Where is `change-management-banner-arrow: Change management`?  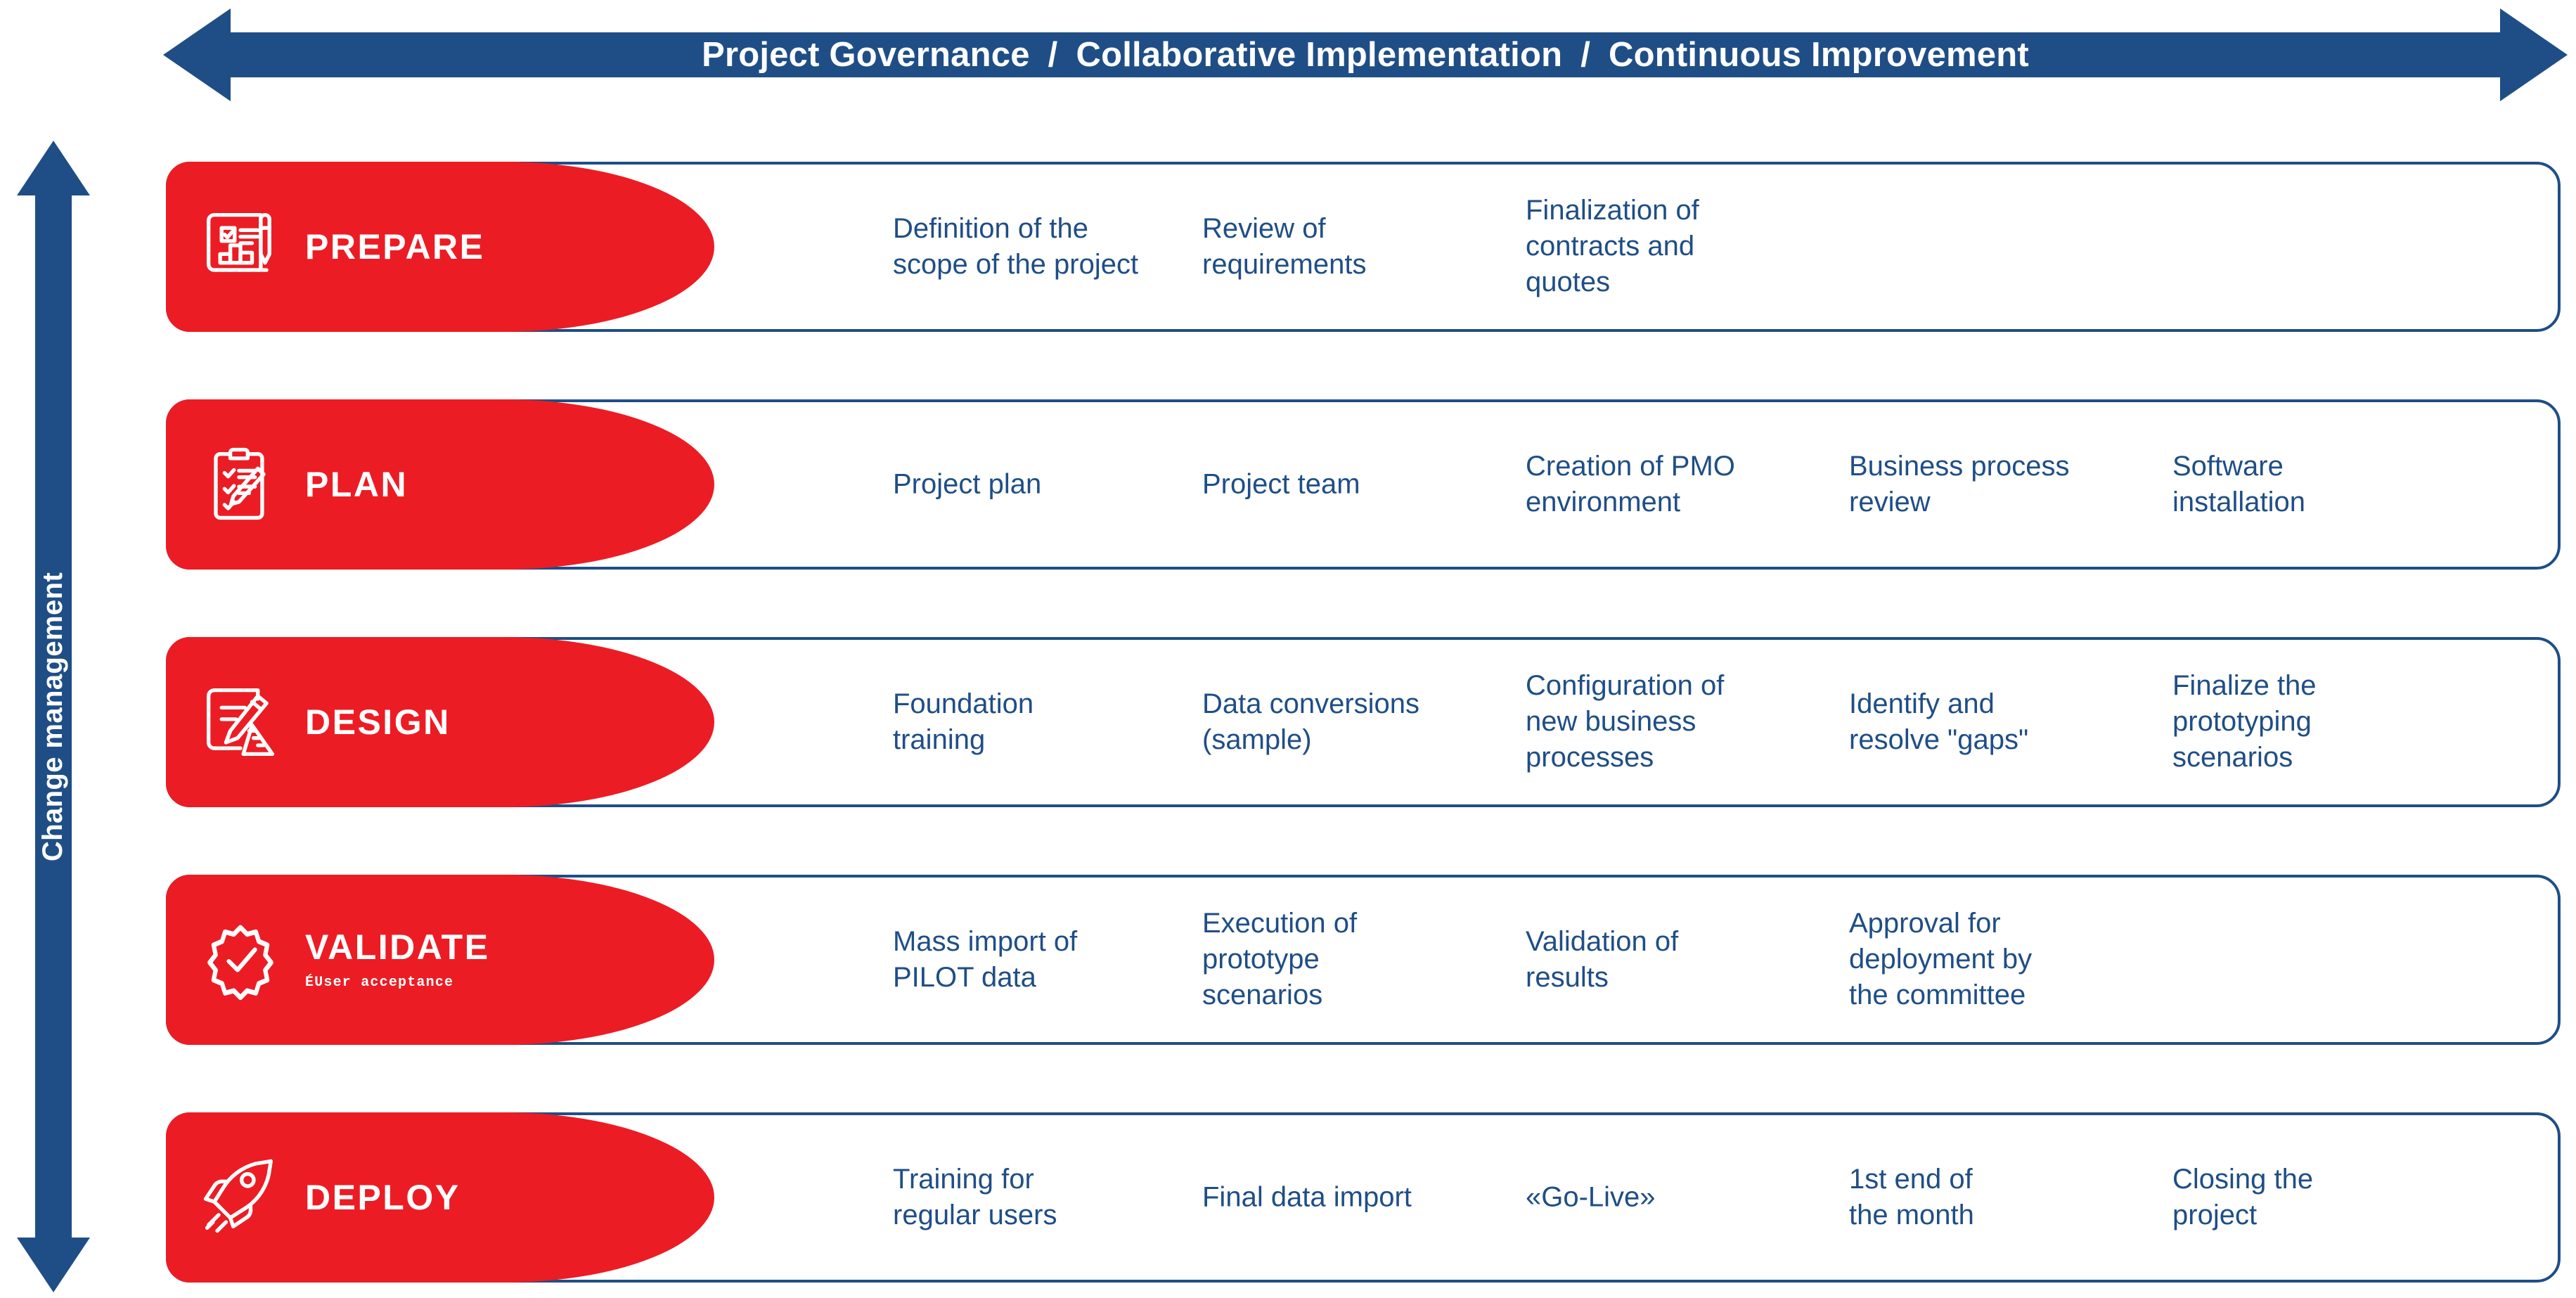 change-management-banner-arrow: Change management is located at coordinates (53, 716).